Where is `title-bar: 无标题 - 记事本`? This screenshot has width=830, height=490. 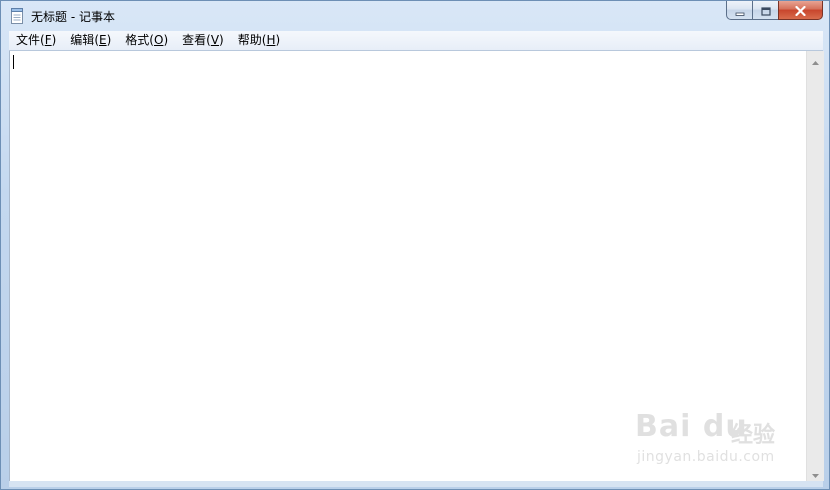
title-bar: 无标题 - 记事本 is located at coordinates (415, 15).